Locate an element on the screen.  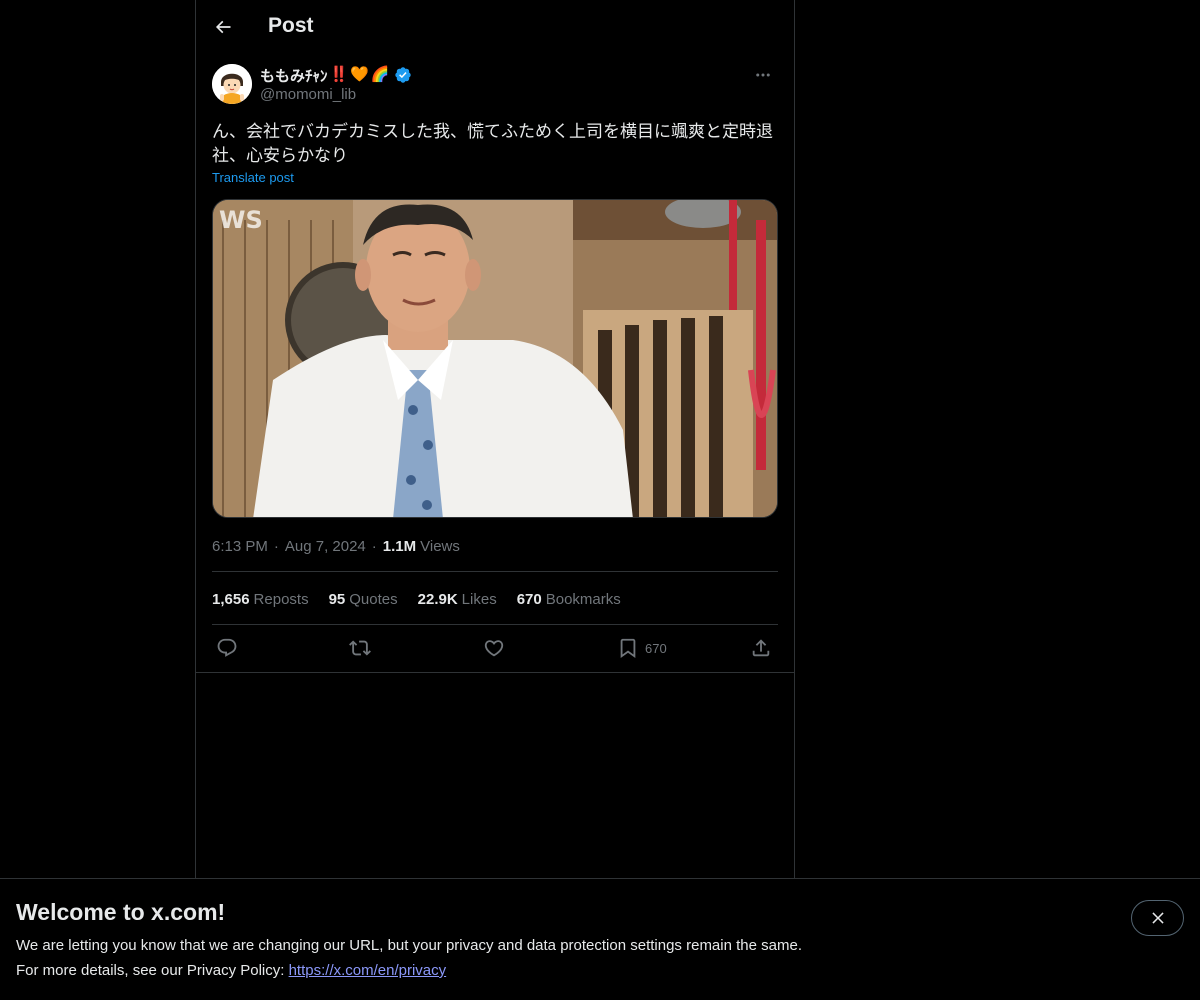
double-exclamation-emoji: ‼️ is located at coordinates (339, 74).